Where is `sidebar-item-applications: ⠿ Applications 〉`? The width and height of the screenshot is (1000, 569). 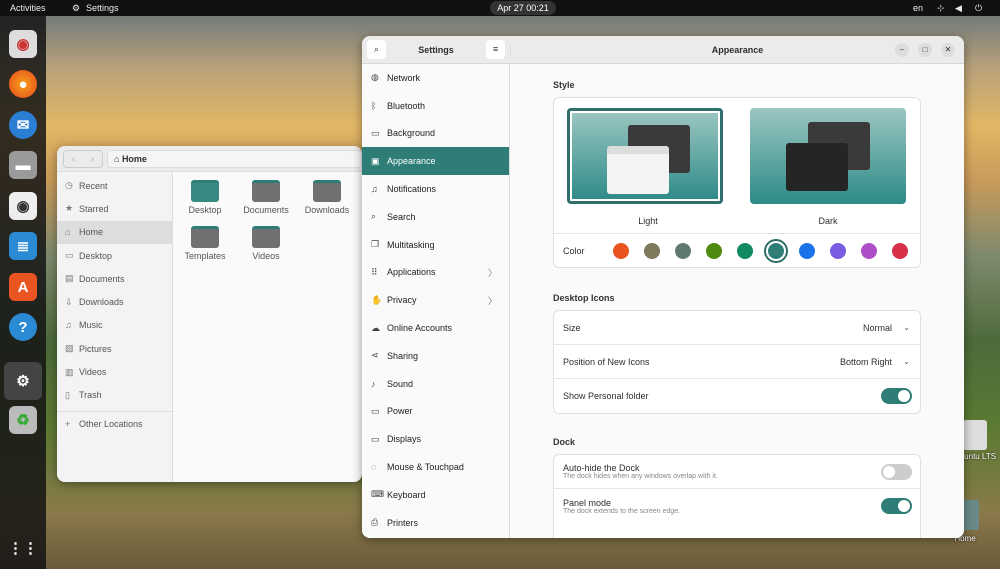
sidebar-item-applications: ⠿ Applications 〉 is located at coordinates (435, 273).